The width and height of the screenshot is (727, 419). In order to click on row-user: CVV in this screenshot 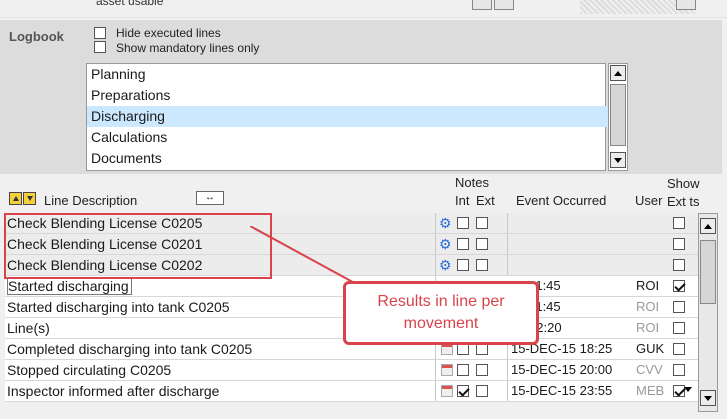, I will do `click(649, 369)`.